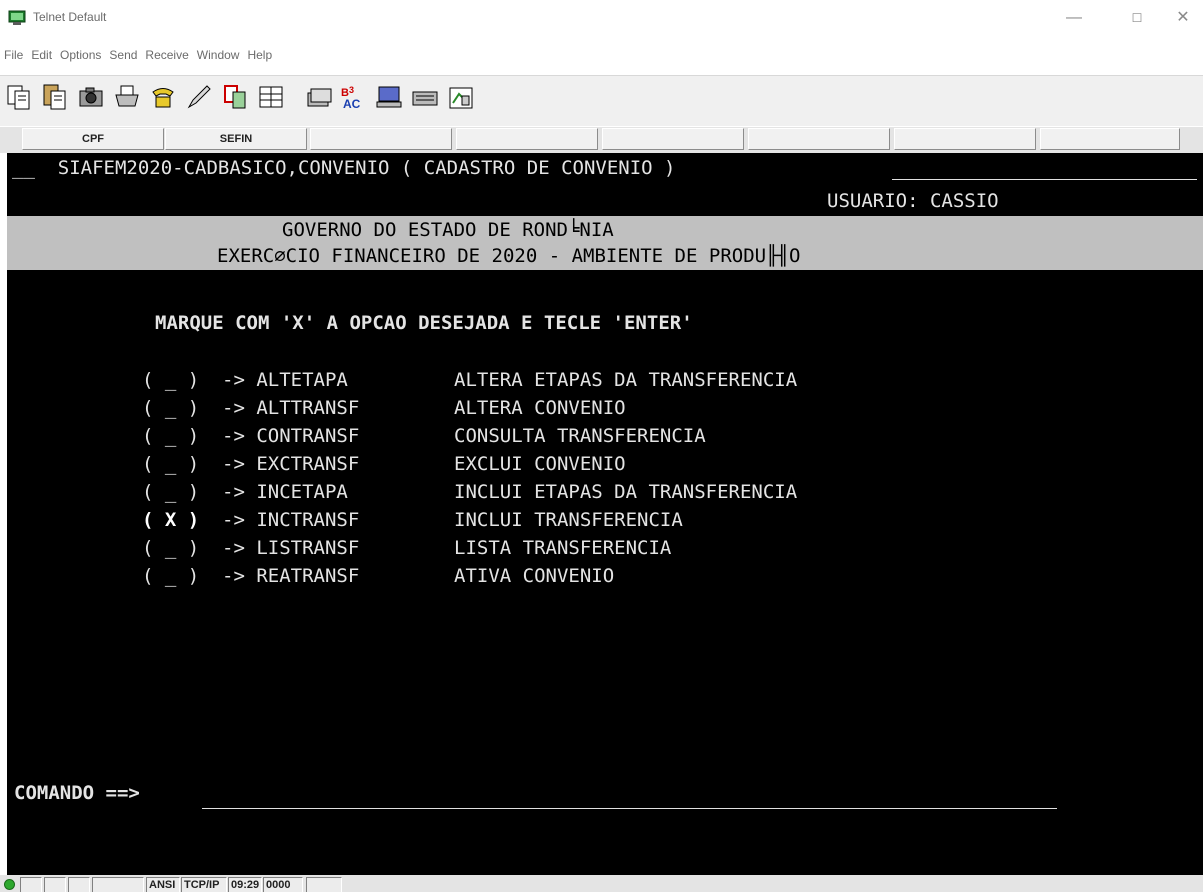 The height and width of the screenshot is (892, 1203). I want to click on menu-receive: Receive, so click(166, 55).